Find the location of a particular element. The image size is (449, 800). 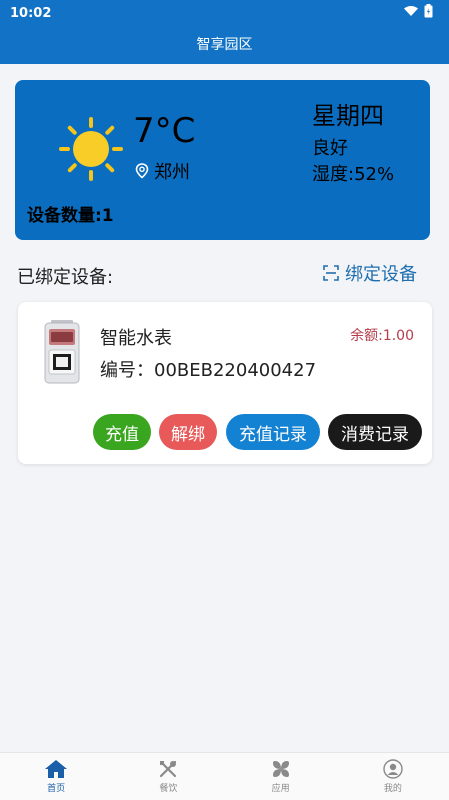

tab-apps-label: 应用 is located at coordinates (280, 789).